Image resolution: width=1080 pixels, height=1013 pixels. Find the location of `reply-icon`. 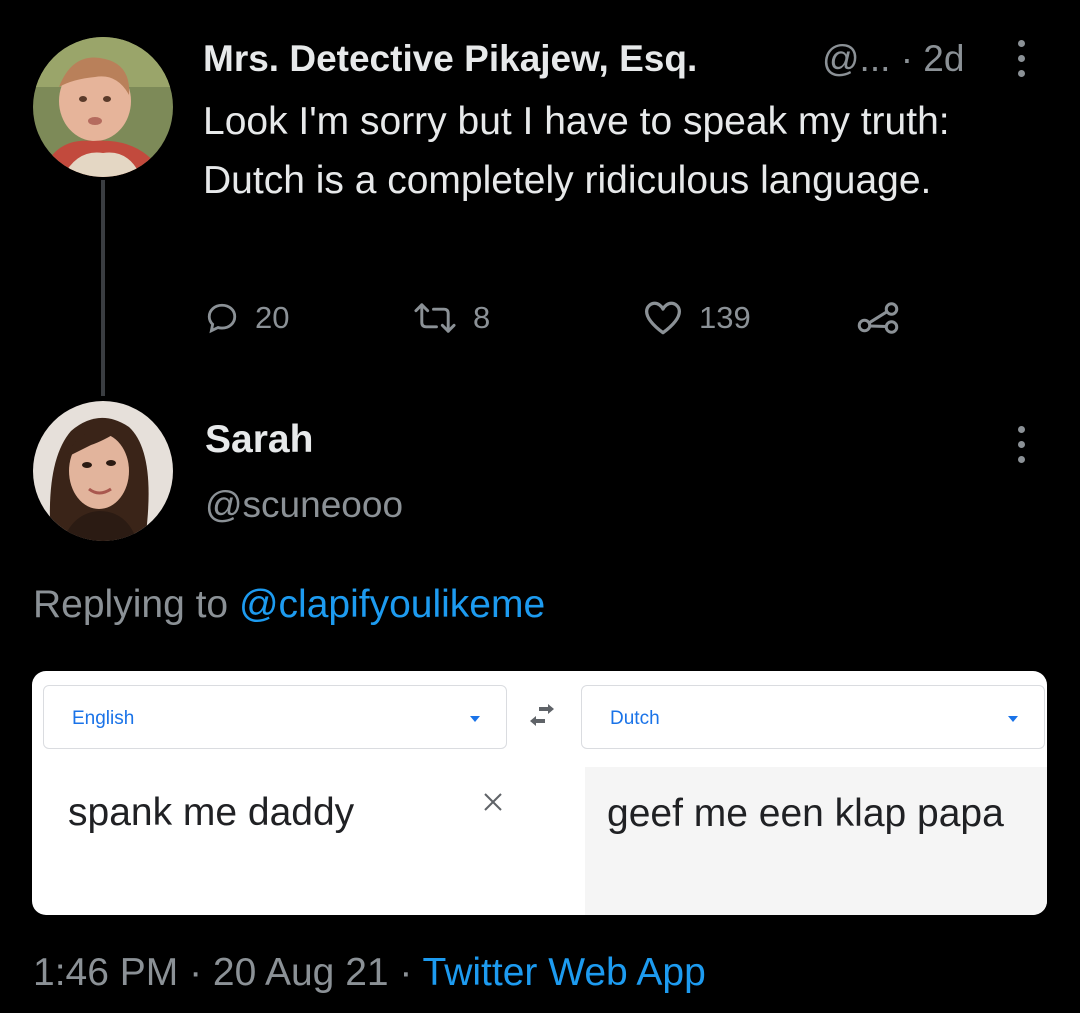

reply-icon is located at coordinates (222, 318).